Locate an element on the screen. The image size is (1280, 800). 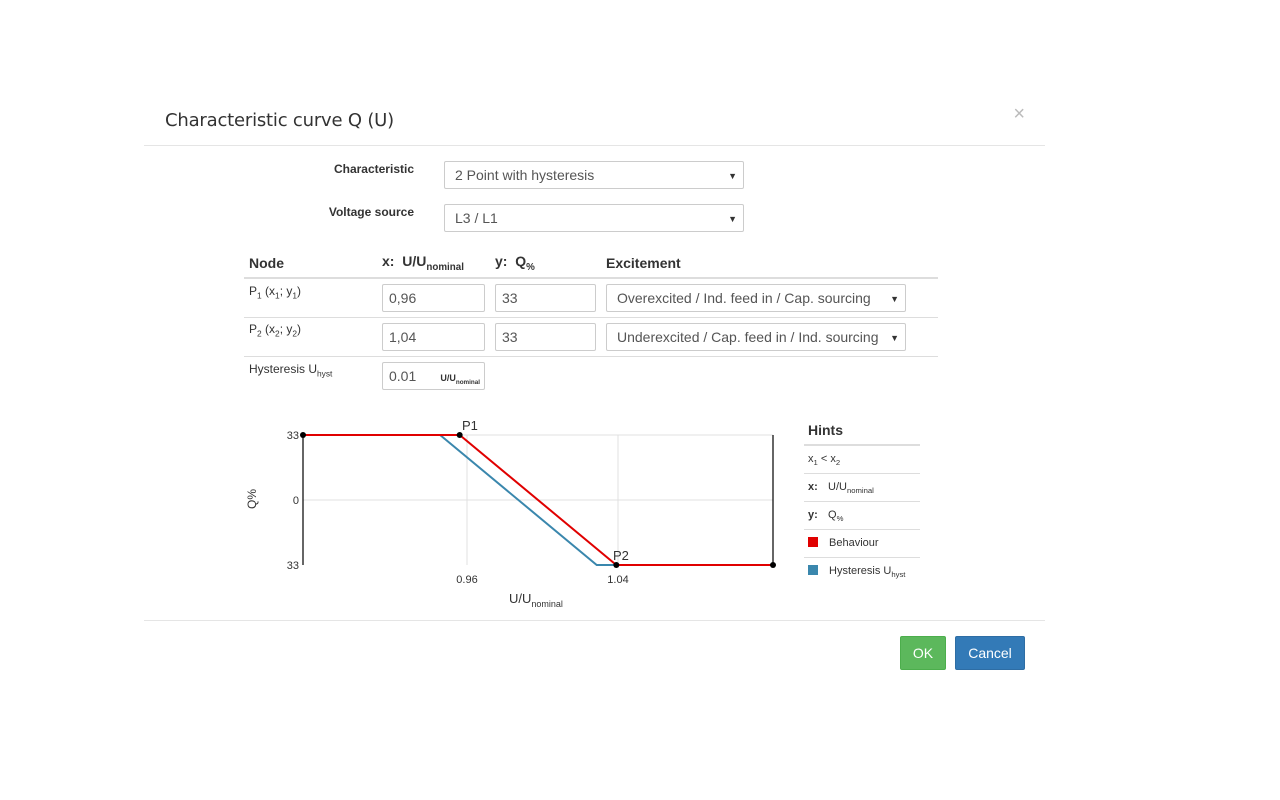
table-header-row: Node x: U/Unominal y: Q% Excitement is located at coordinates (591, 264).